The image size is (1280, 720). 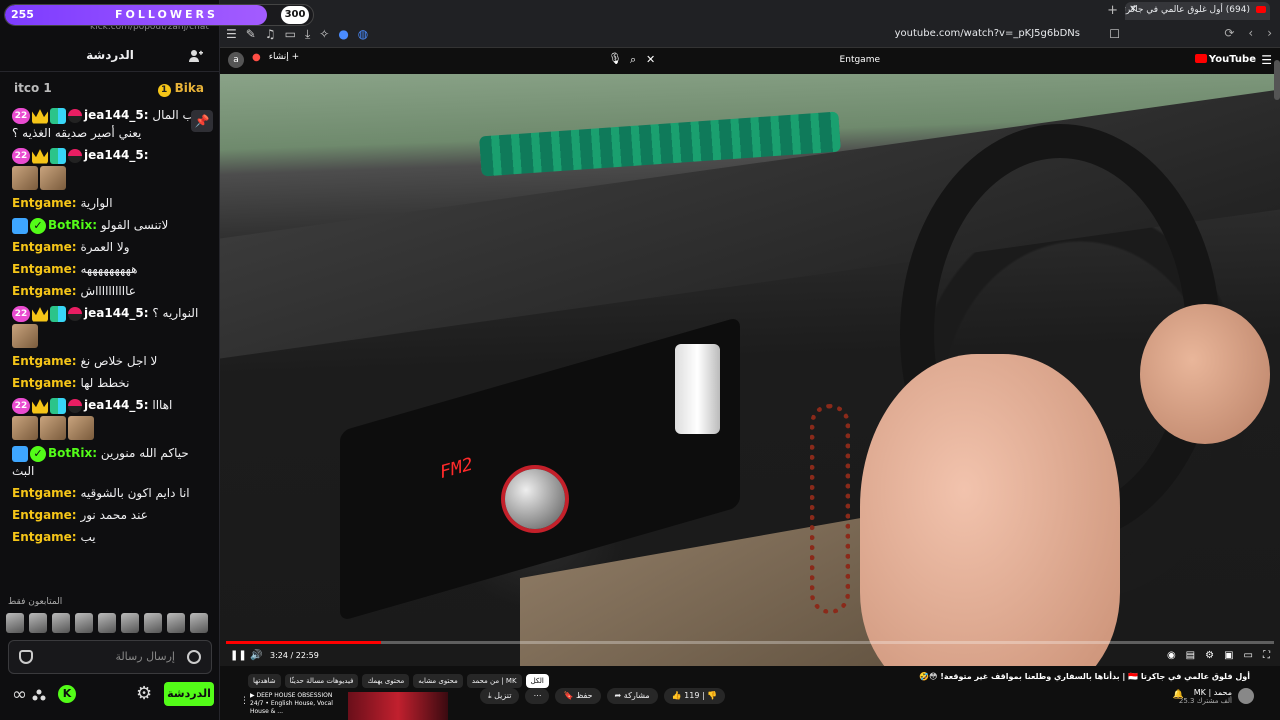 What do you see at coordinates (1250, 33) in the screenshot?
I see `back-icon: ‹` at bounding box center [1250, 33].